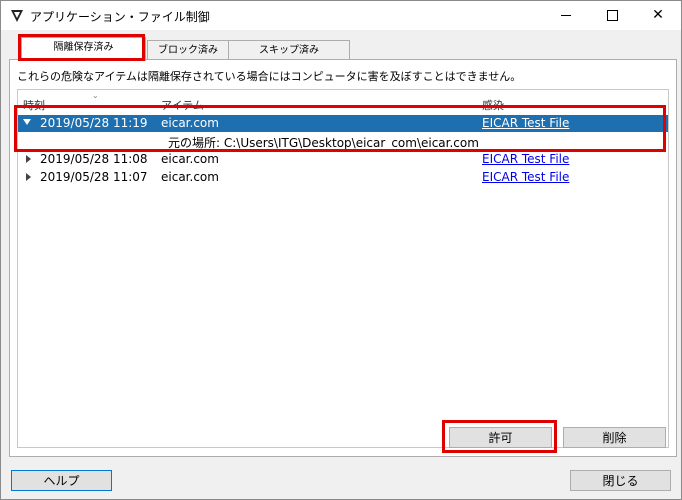 The image size is (682, 500). I want to click on column-header-time: 時刻, so click(34, 105).